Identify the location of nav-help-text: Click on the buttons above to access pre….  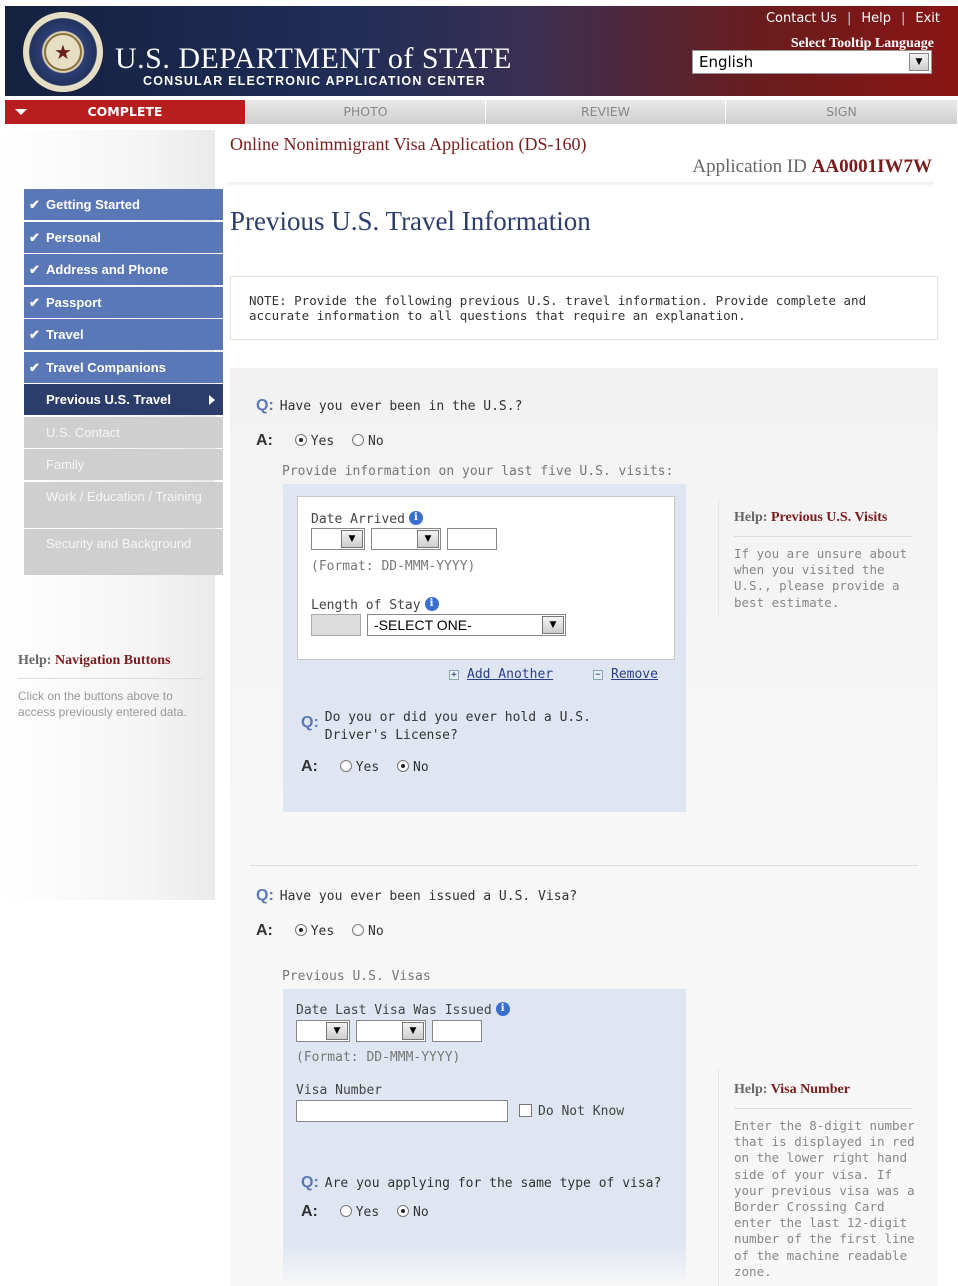
(102, 704).